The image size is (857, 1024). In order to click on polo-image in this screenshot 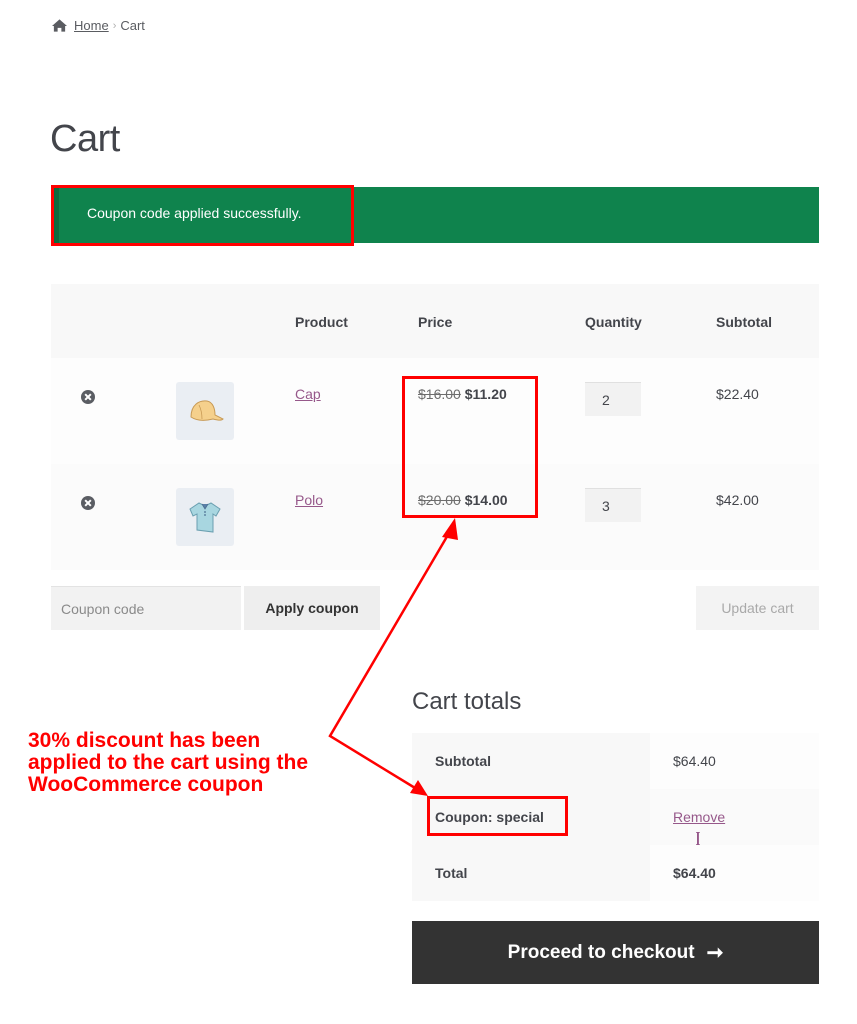, I will do `click(205, 517)`.